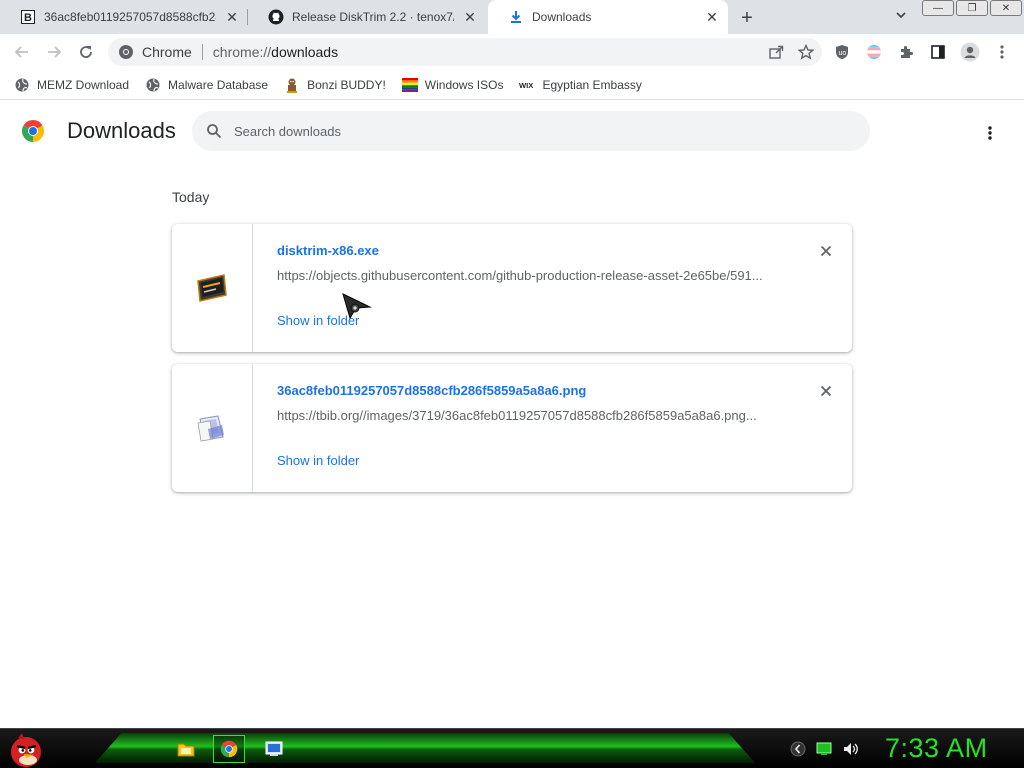 The height and width of the screenshot is (768, 1024). I want to click on download-arrow-icon, so click(516, 17).